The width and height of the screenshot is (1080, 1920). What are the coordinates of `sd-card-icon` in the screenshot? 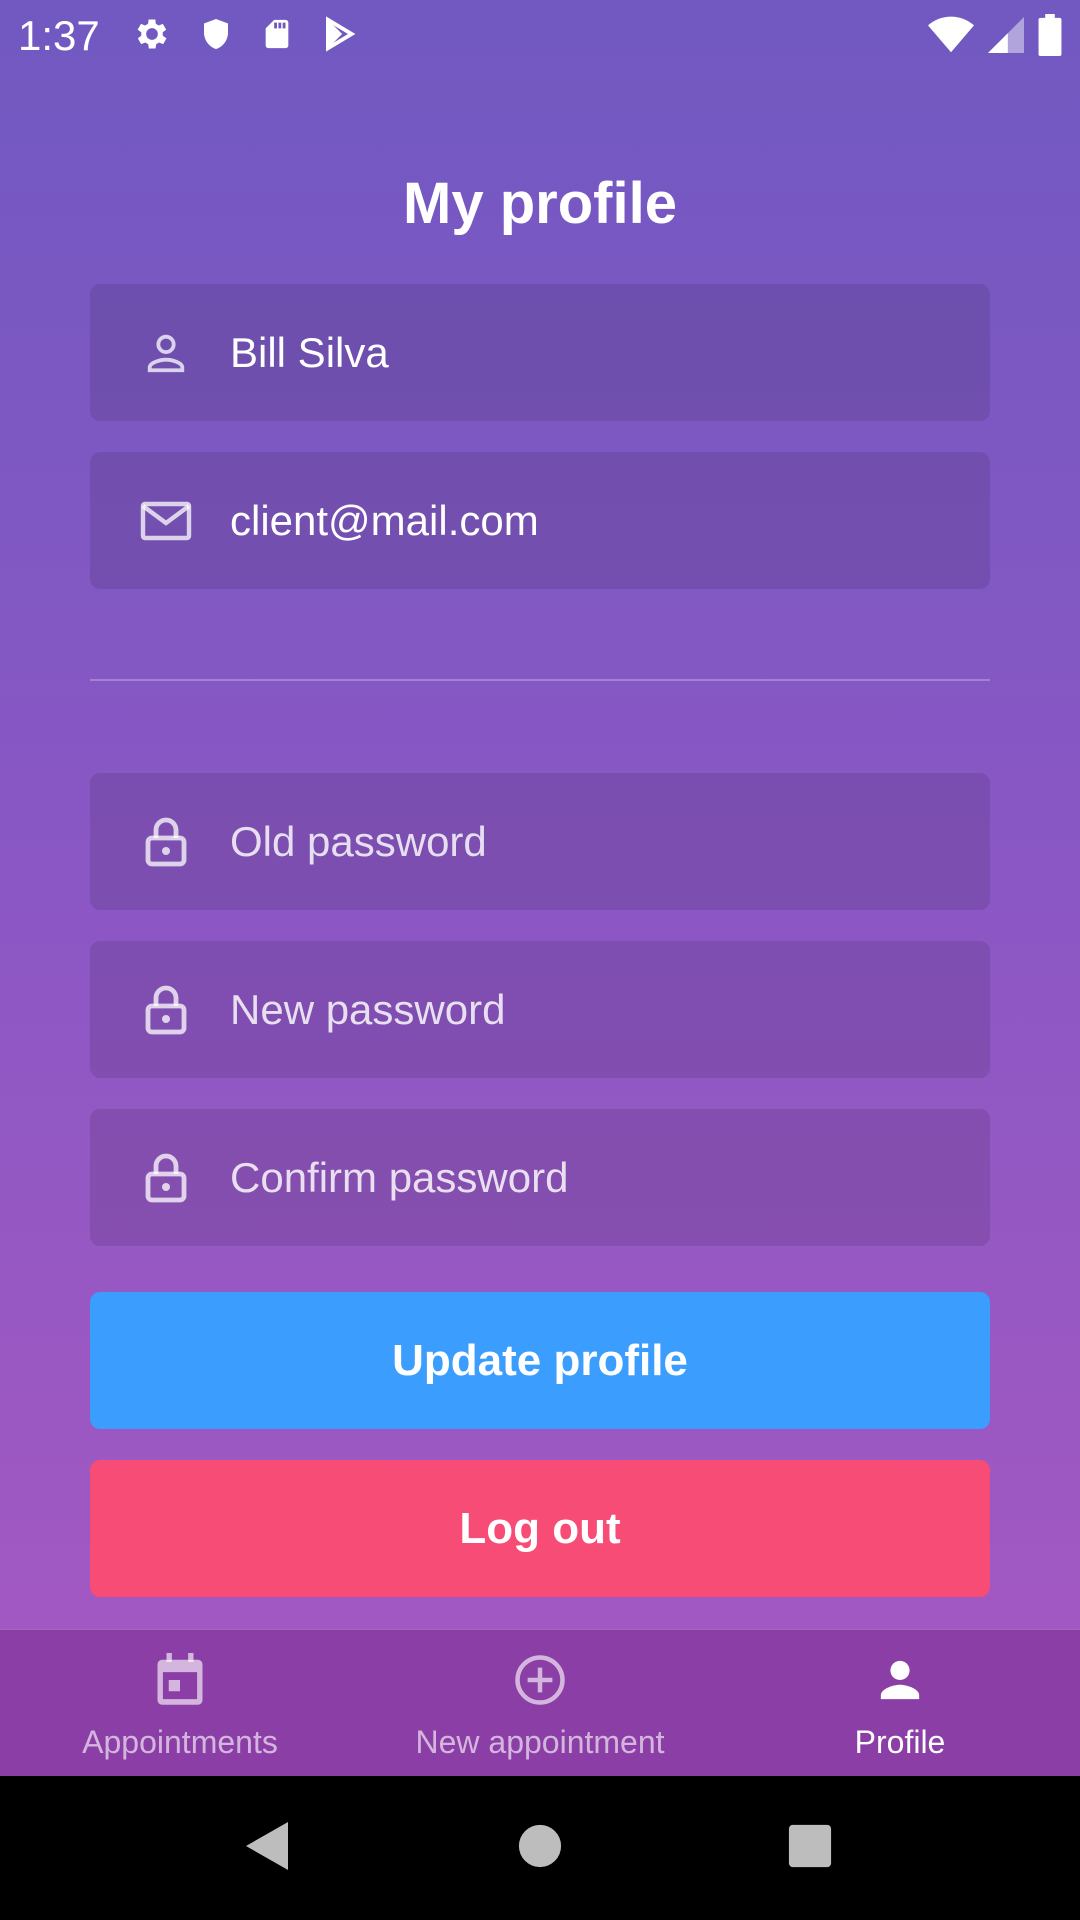 It's located at (277, 34).